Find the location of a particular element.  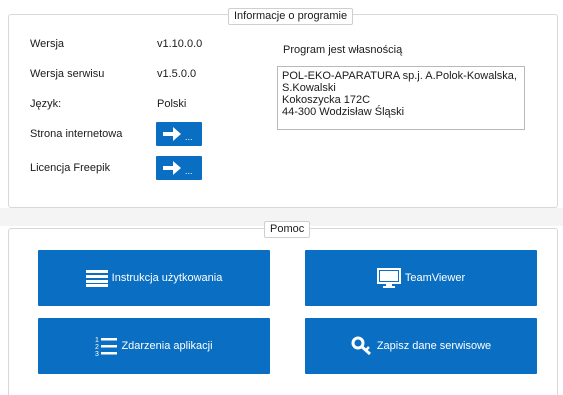

help-panel-legend: Pomoc is located at coordinates (287, 229).